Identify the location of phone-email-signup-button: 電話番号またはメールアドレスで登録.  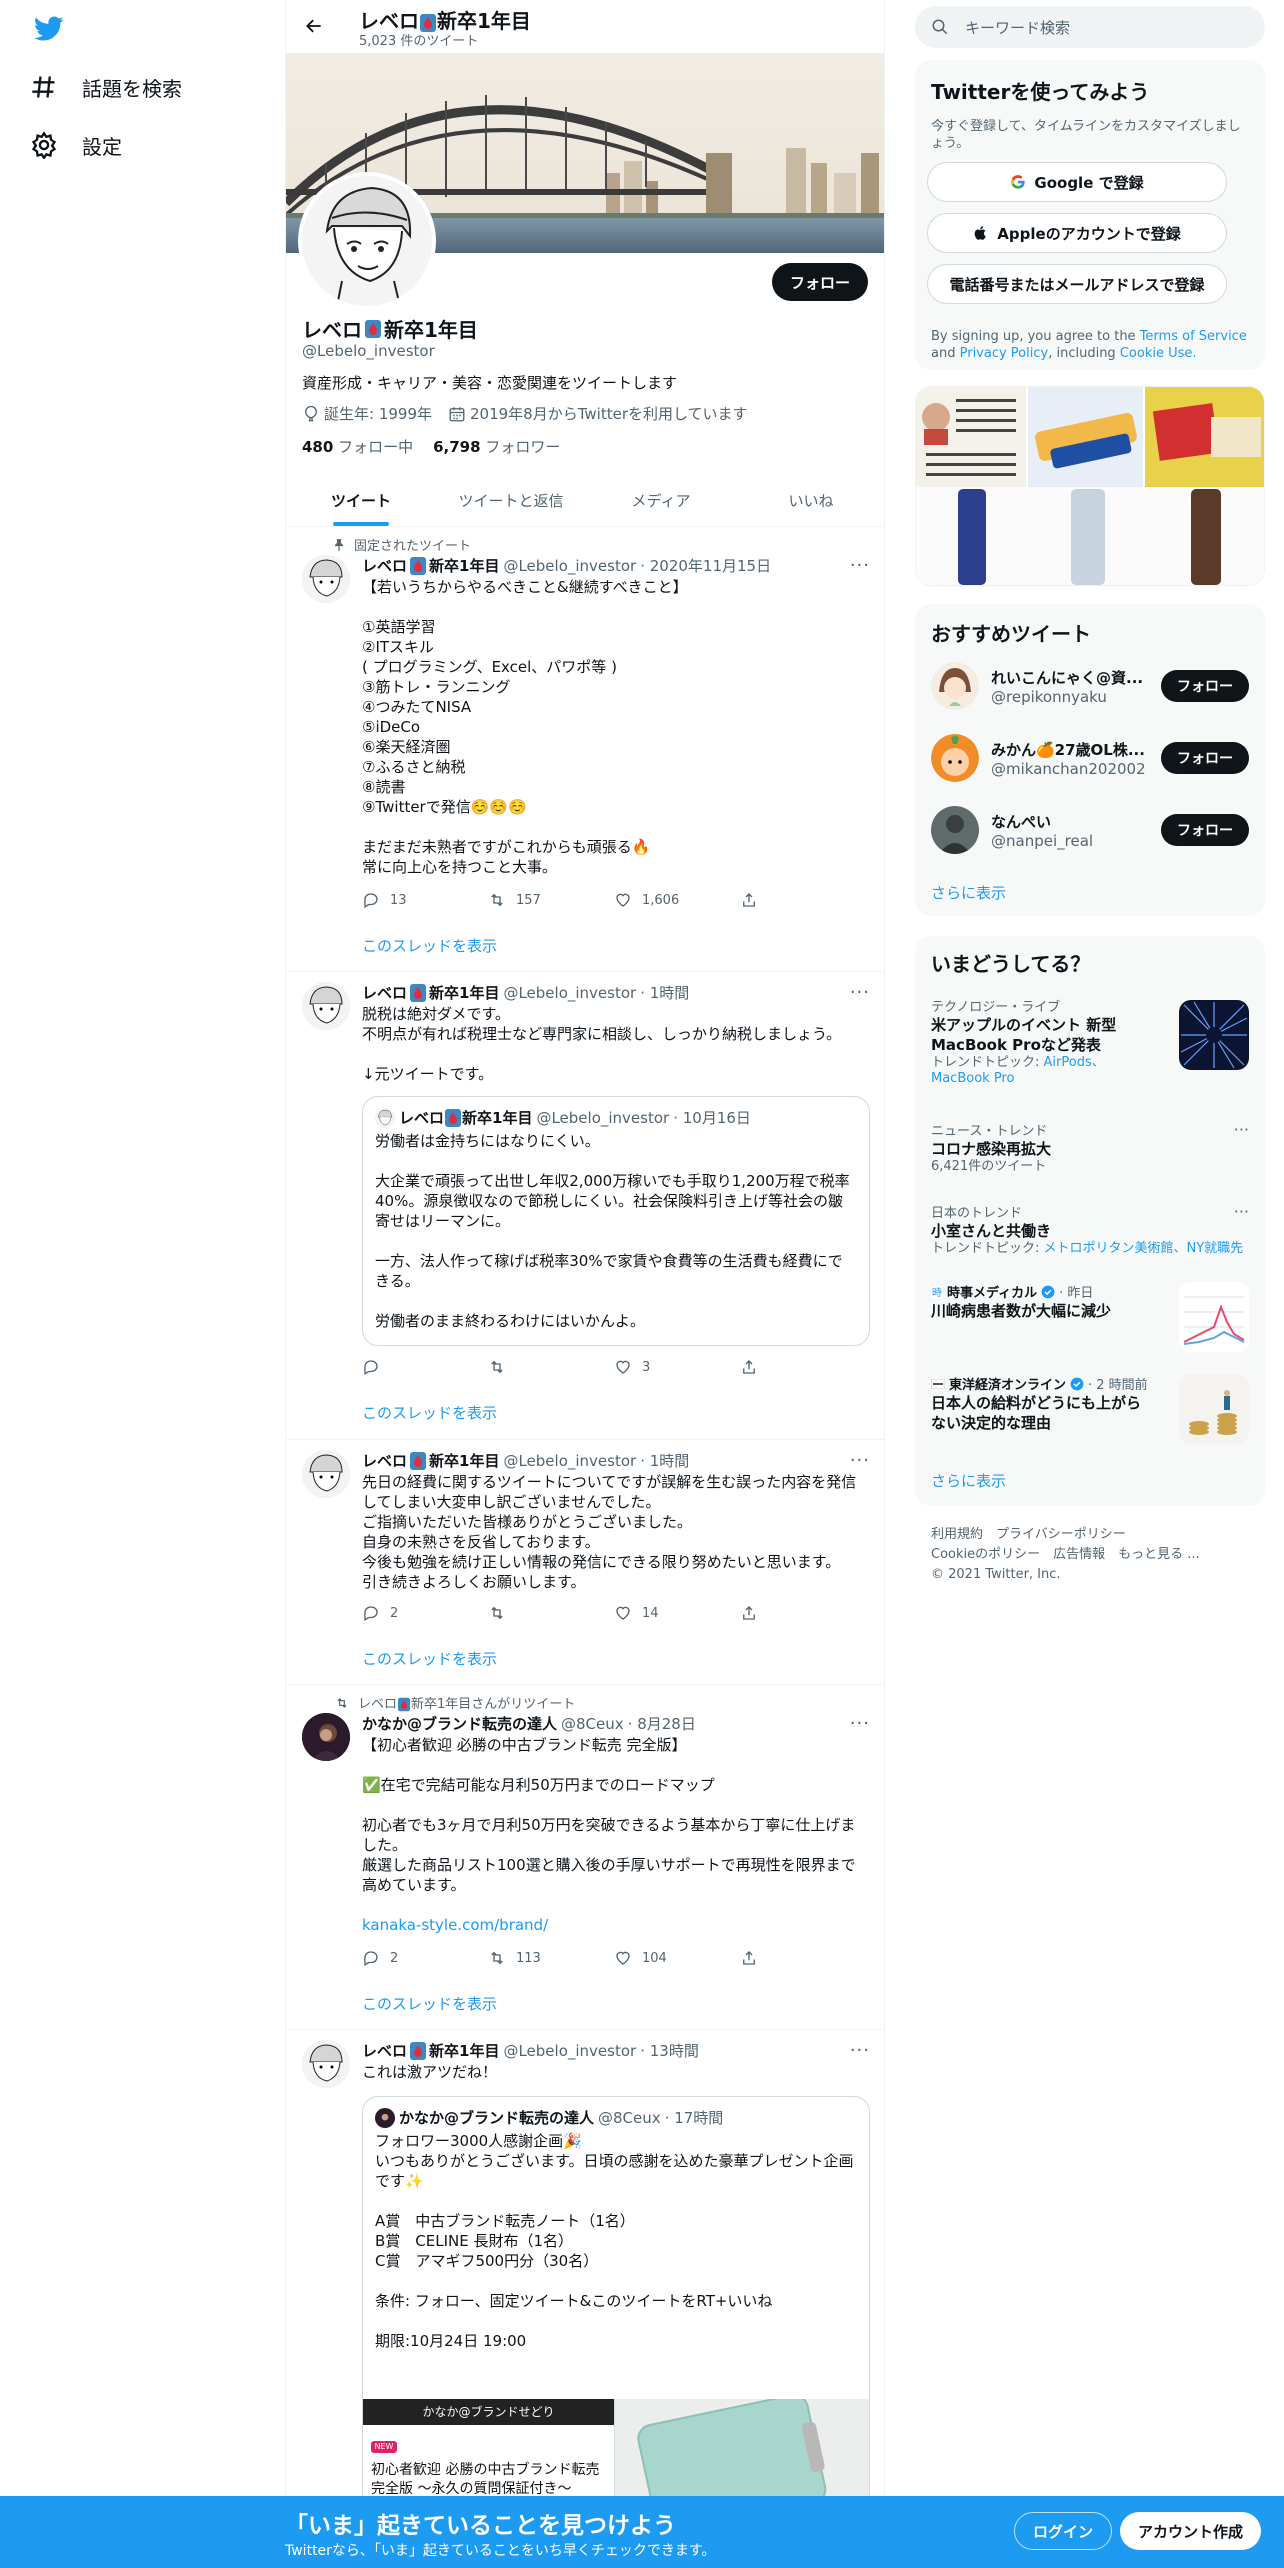
(1077, 284).